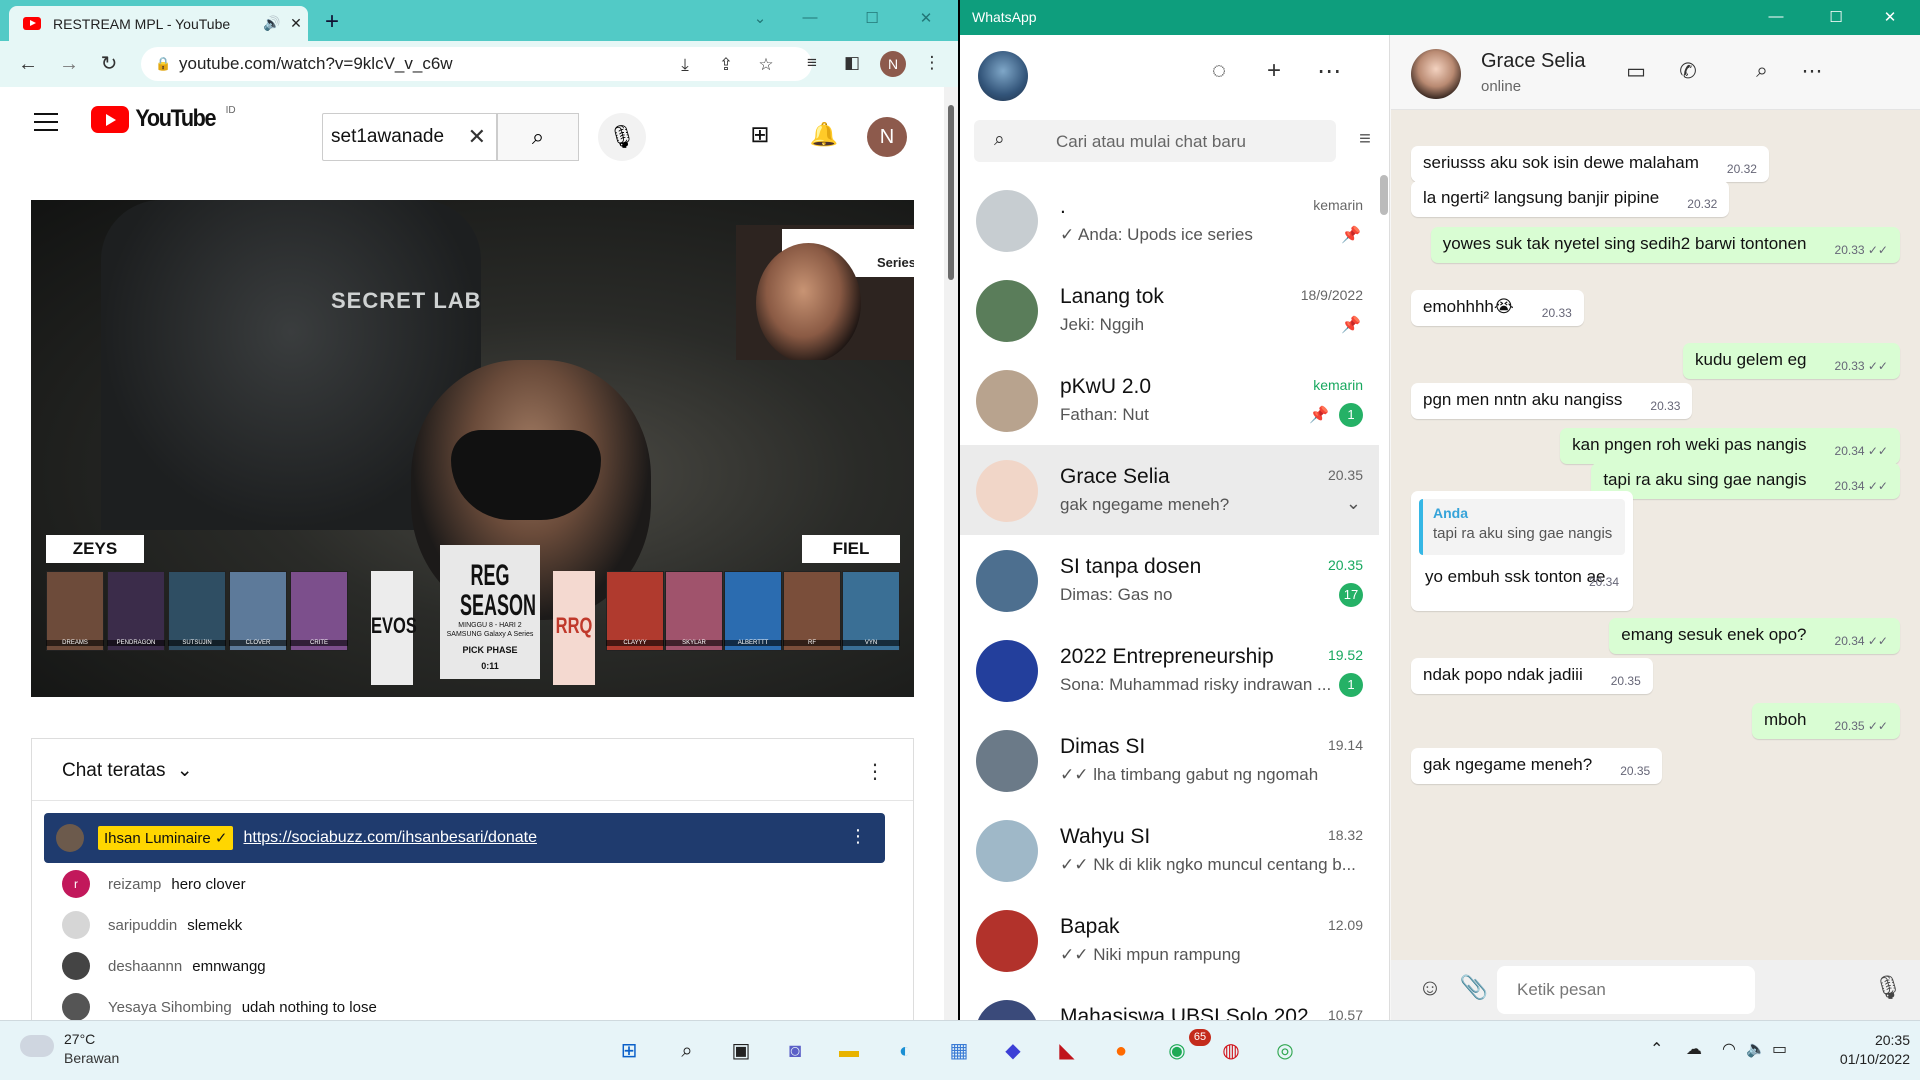 The height and width of the screenshot is (1080, 1920). What do you see at coordinates (875, 771) in the screenshot?
I see `chat-options-icon: ⋮` at bounding box center [875, 771].